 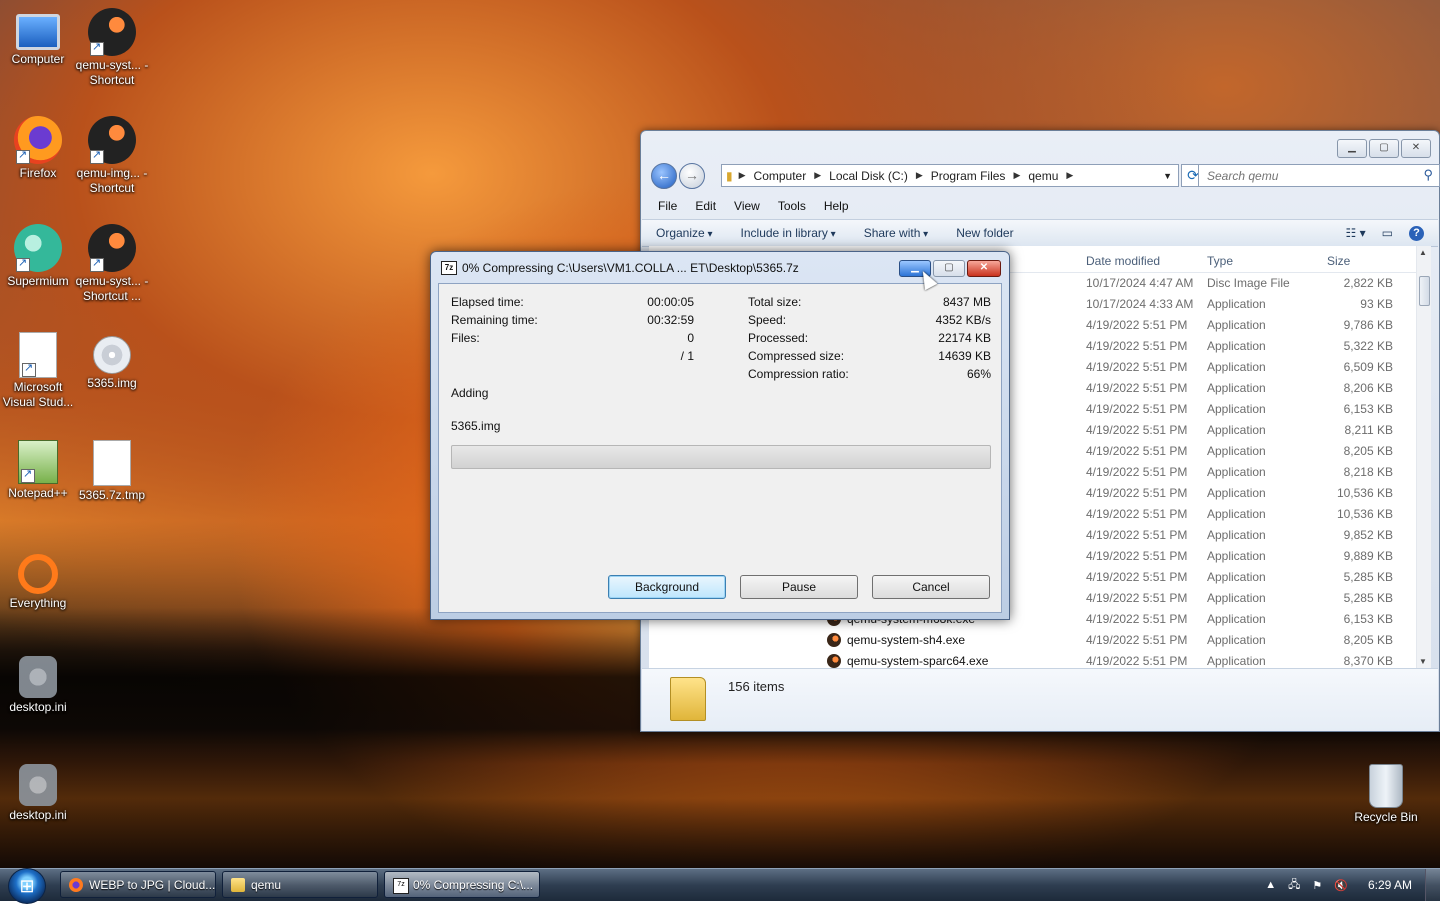 What do you see at coordinates (27, 886) in the screenshot?
I see `start-button: ⊞` at bounding box center [27, 886].